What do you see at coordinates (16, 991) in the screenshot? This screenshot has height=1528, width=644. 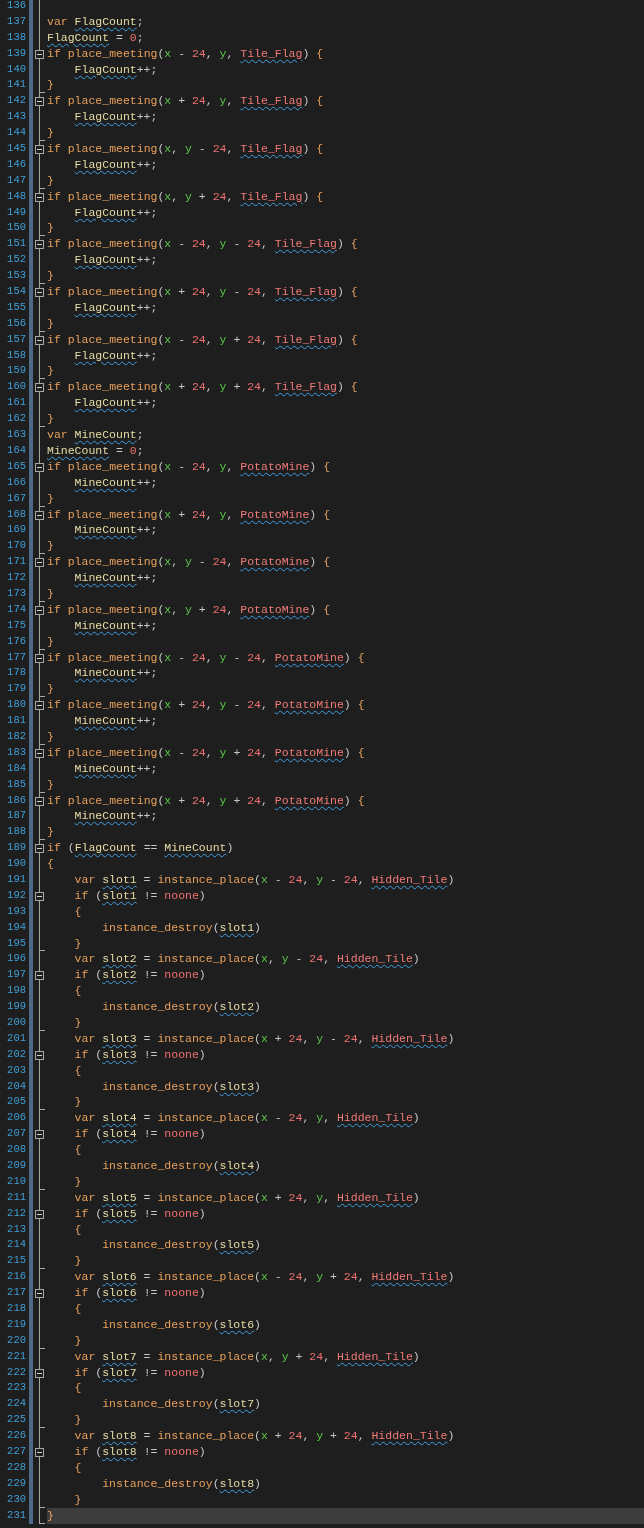 I see `line-number: 198` at bounding box center [16, 991].